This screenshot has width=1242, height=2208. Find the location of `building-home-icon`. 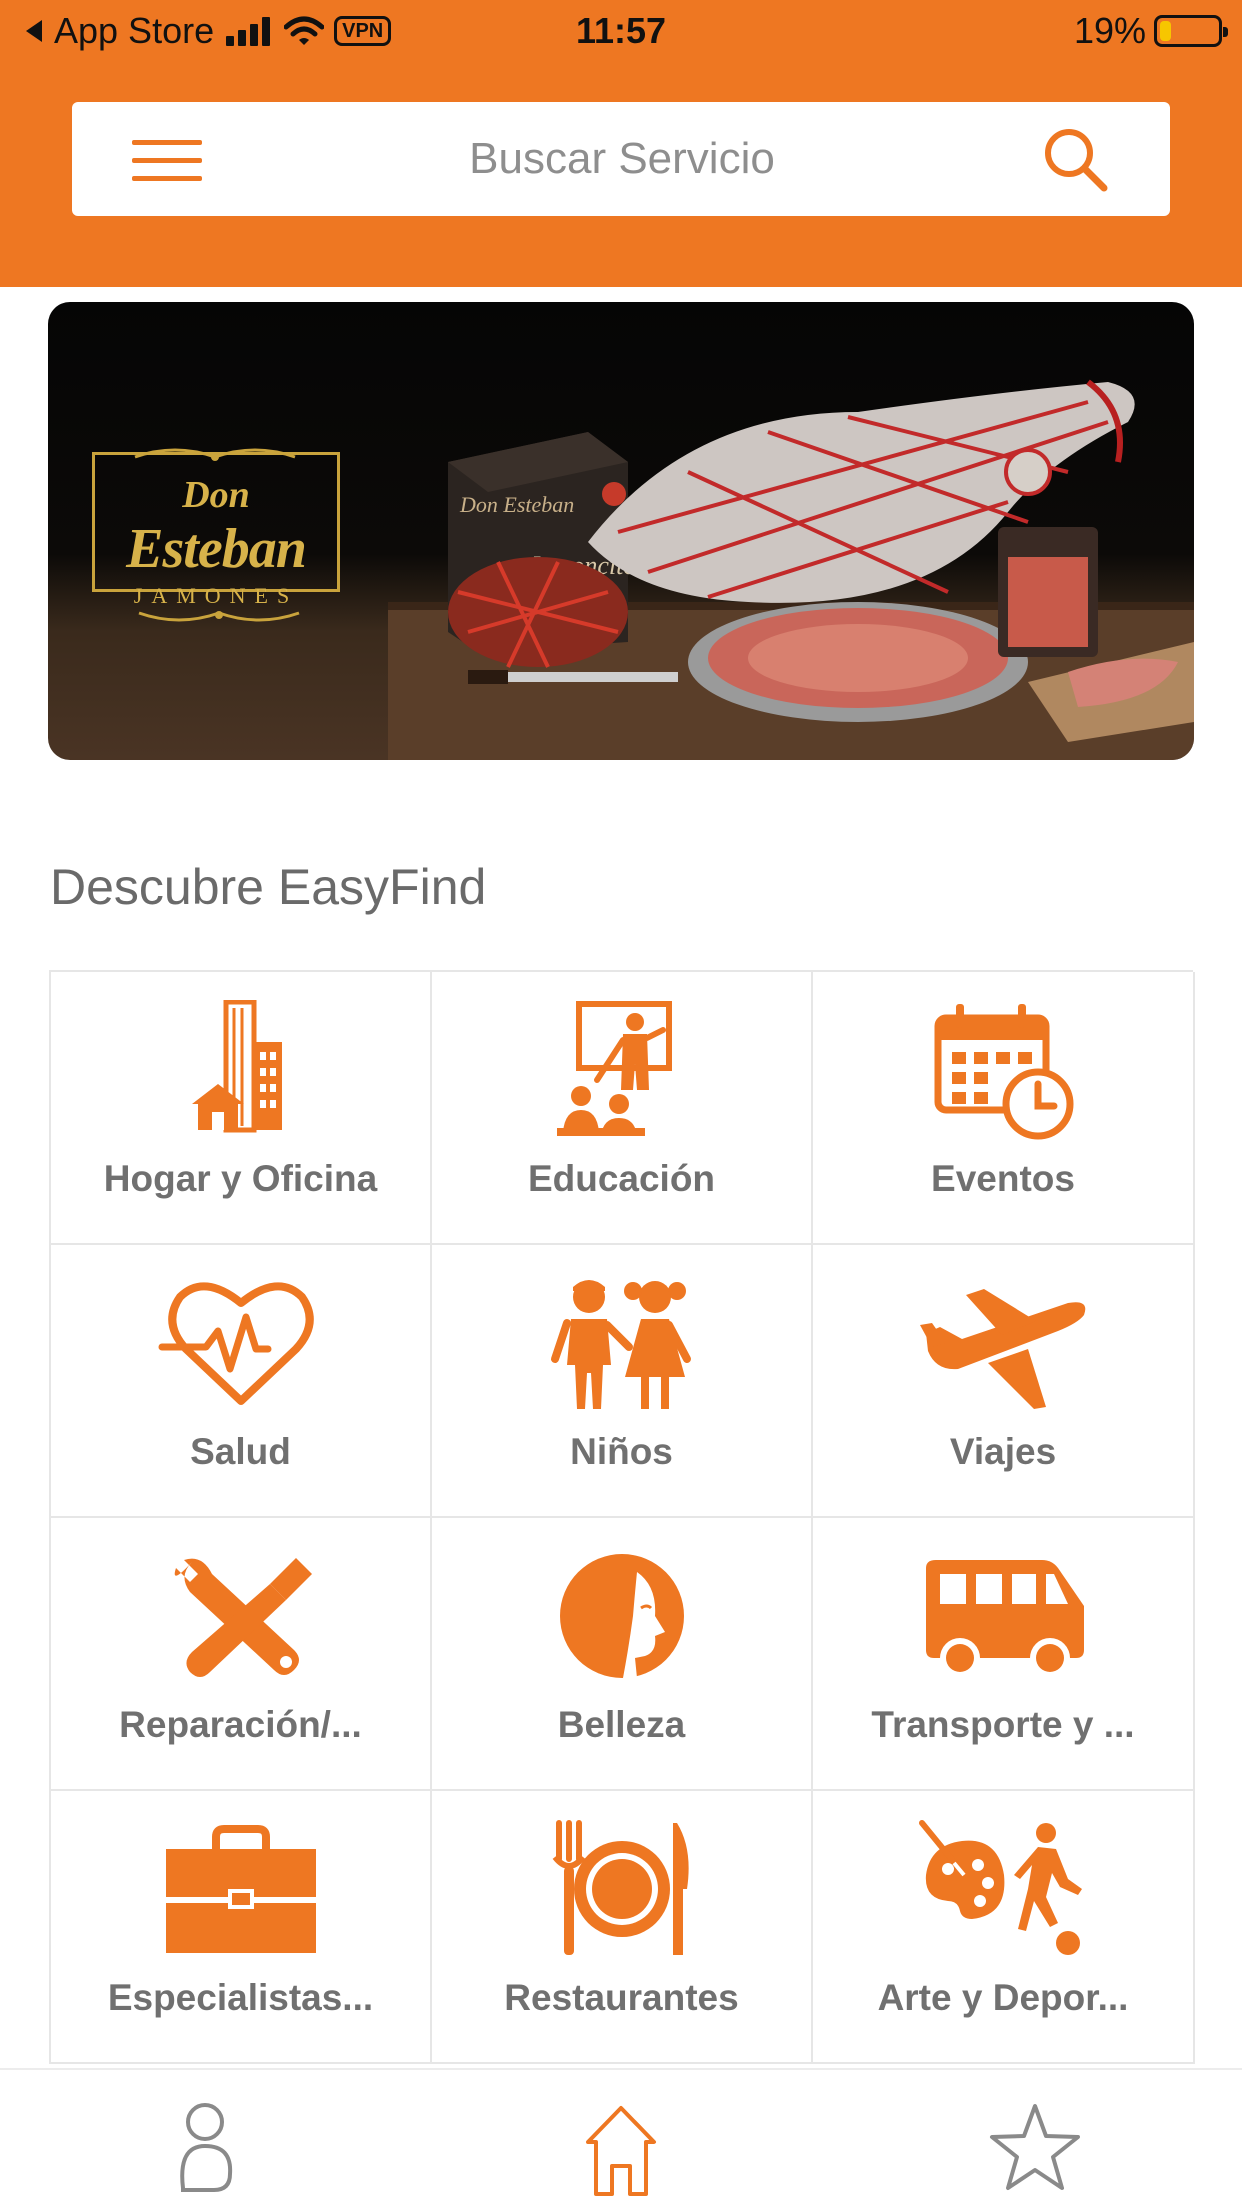

building-home-icon is located at coordinates (236, 1066).